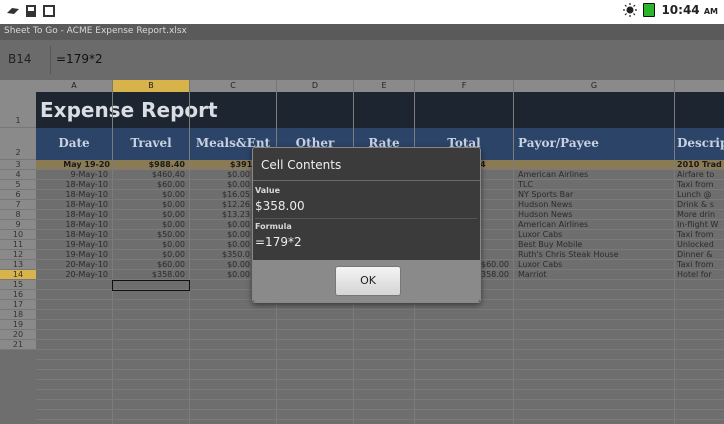 The image size is (724, 424). I want to click on cell-travel: $358.00, so click(149, 275).